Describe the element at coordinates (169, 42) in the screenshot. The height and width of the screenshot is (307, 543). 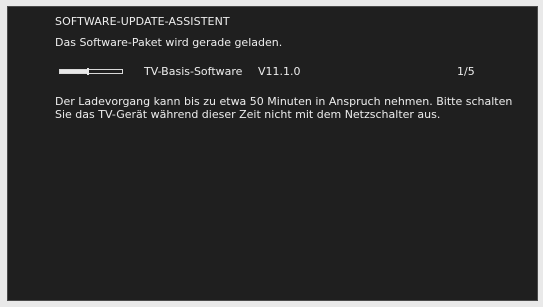
I see `status-subtitle: Das Software-Paket wird gerade geladen.` at that location.